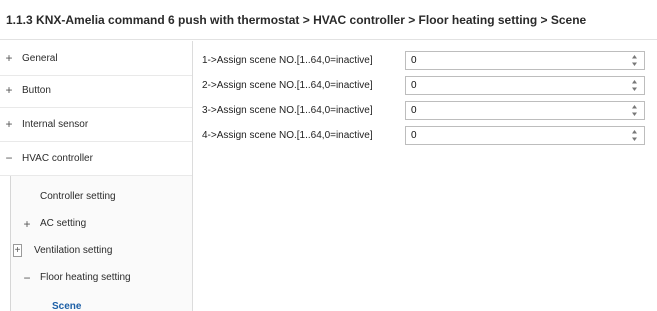 This screenshot has height=311, width=657. I want to click on sidebar-item-label: Ventilation setting, so click(73, 250).